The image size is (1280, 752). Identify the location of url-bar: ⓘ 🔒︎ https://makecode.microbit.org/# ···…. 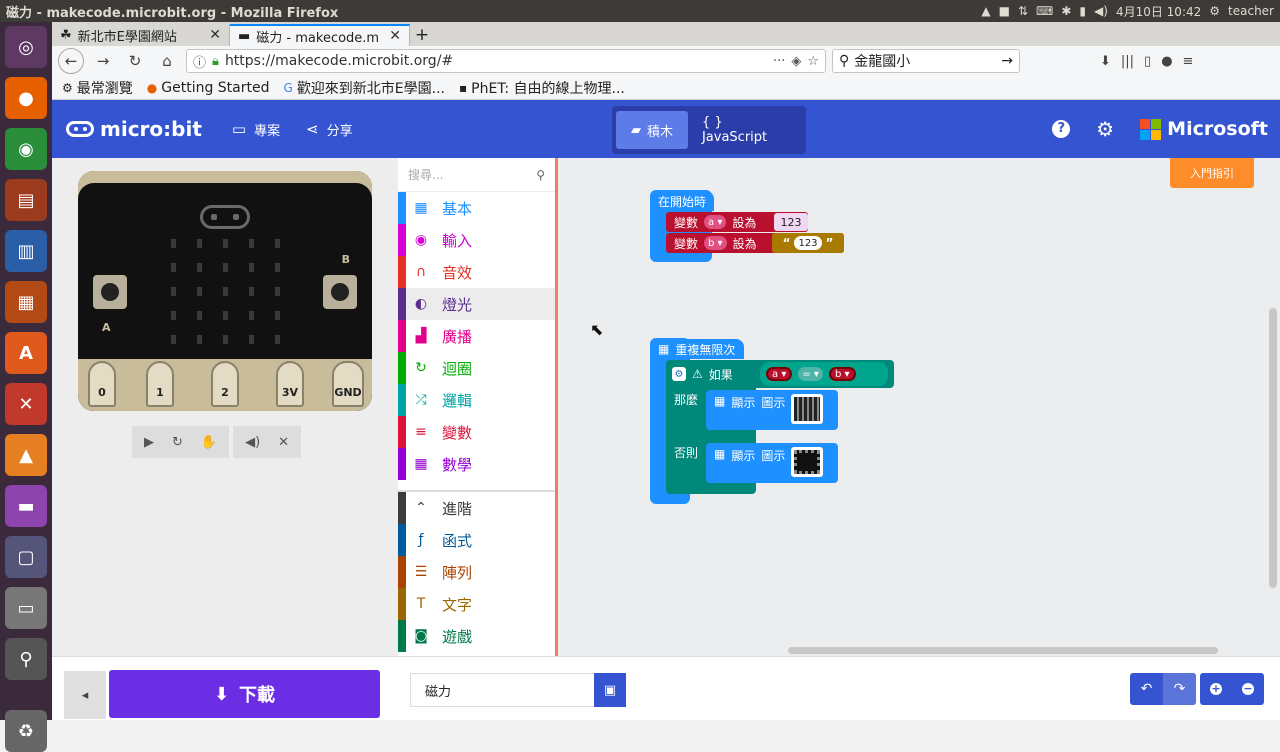
(506, 61).